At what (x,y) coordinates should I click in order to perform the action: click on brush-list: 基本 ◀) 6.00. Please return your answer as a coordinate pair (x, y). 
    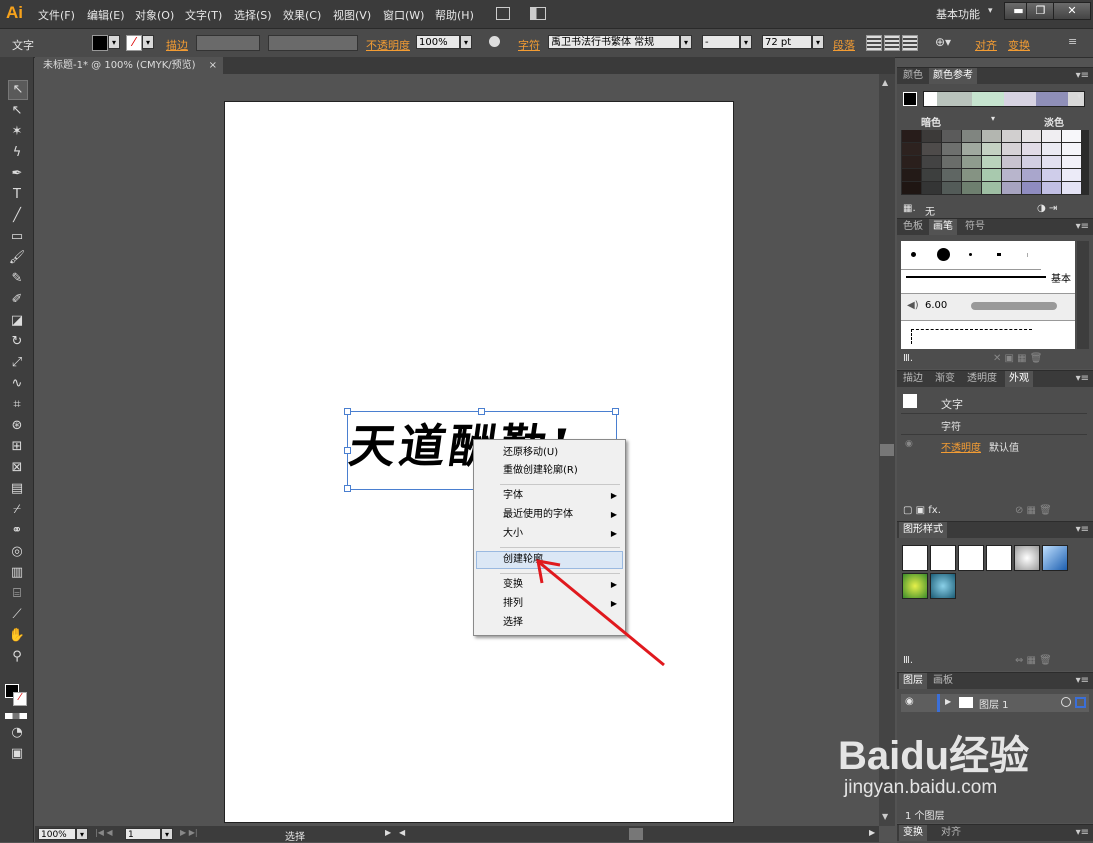
    Looking at the image, I should click on (988, 295).